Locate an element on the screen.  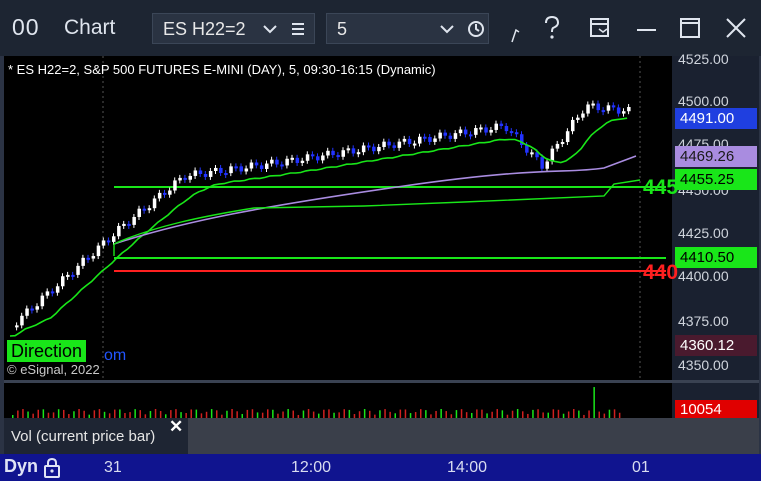
axis-tick: 4425.00 is located at coordinates (703, 233).